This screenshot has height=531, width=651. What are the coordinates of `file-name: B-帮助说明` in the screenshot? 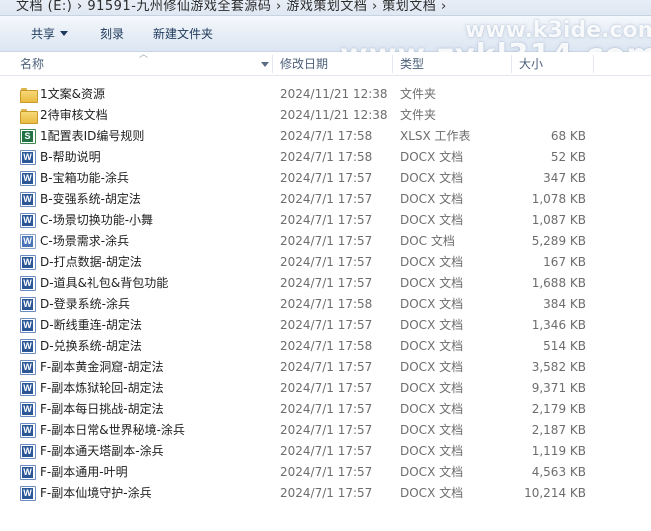 It's located at (70, 157).